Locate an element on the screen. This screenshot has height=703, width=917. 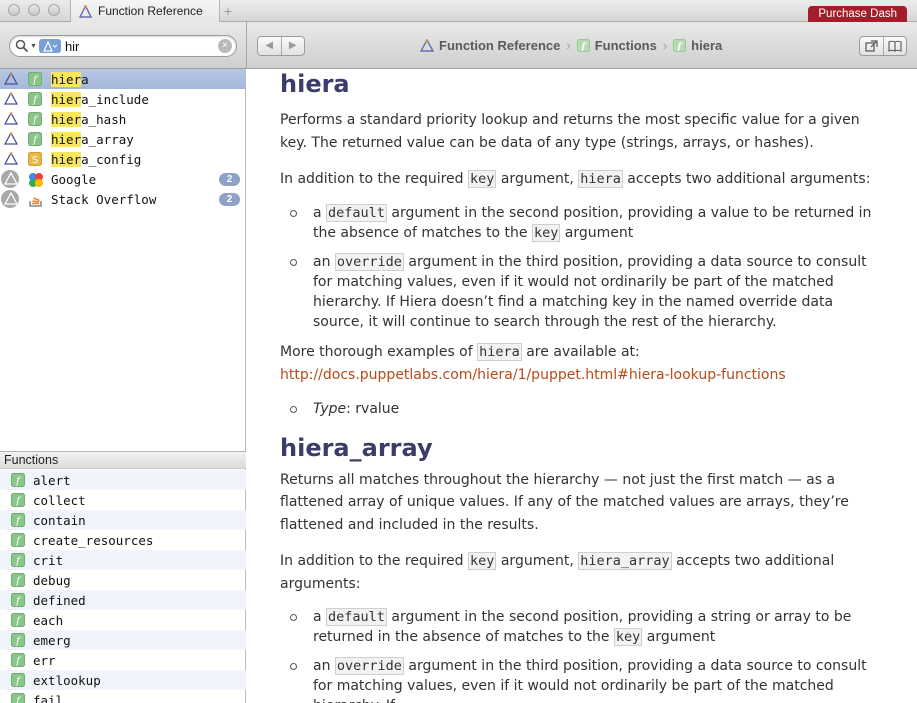
google-icon is located at coordinates (36, 180).